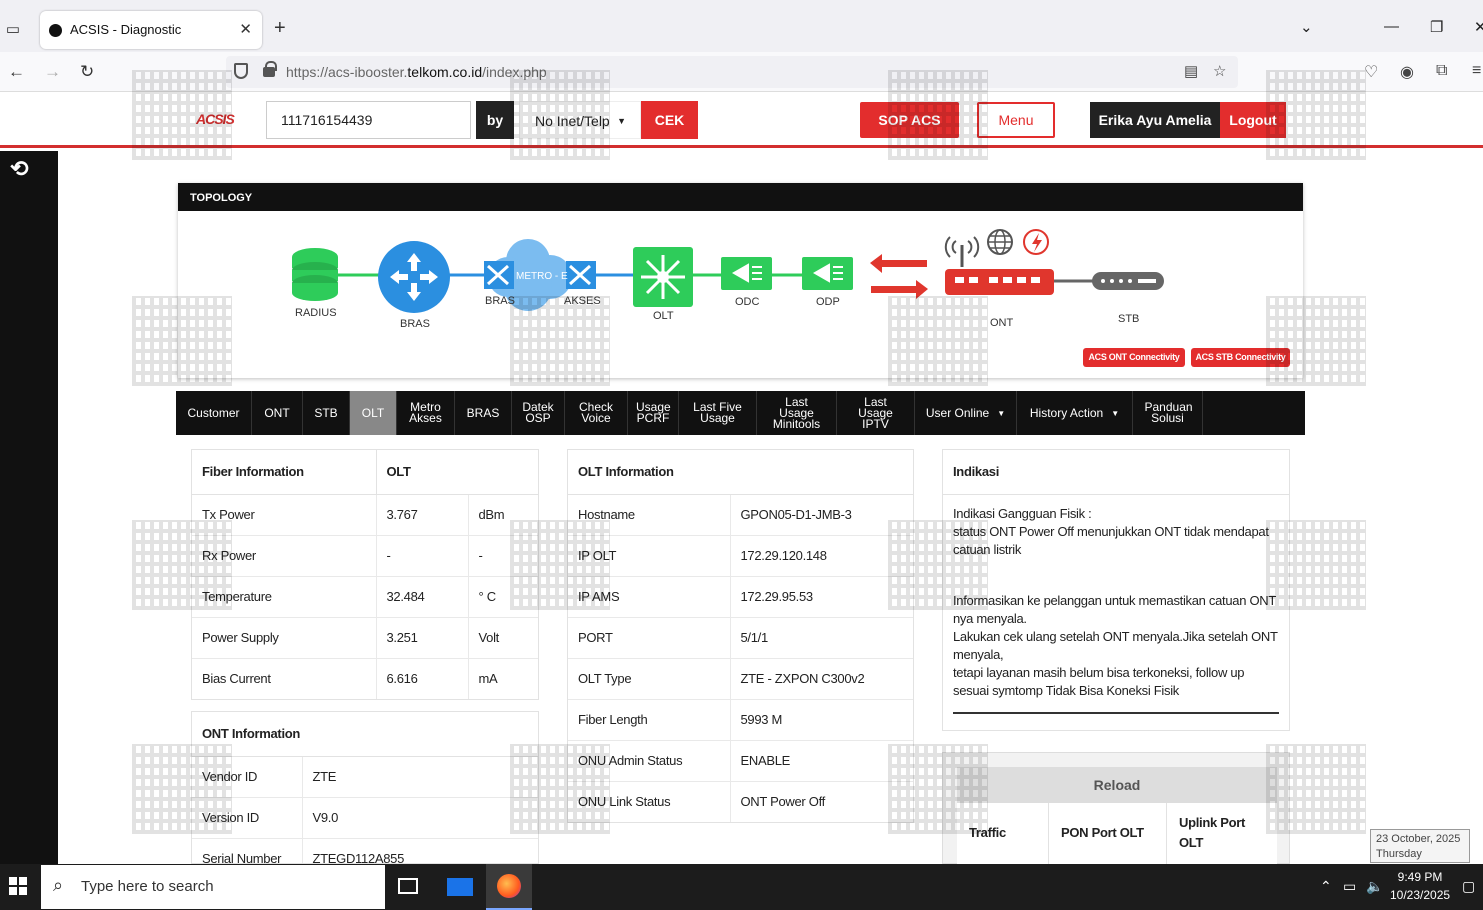 The height and width of the screenshot is (910, 1483). What do you see at coordinates (1478, 27) in the screenshot?
I see `close-window-icon: ✕` at bounding box center [1478, 27].